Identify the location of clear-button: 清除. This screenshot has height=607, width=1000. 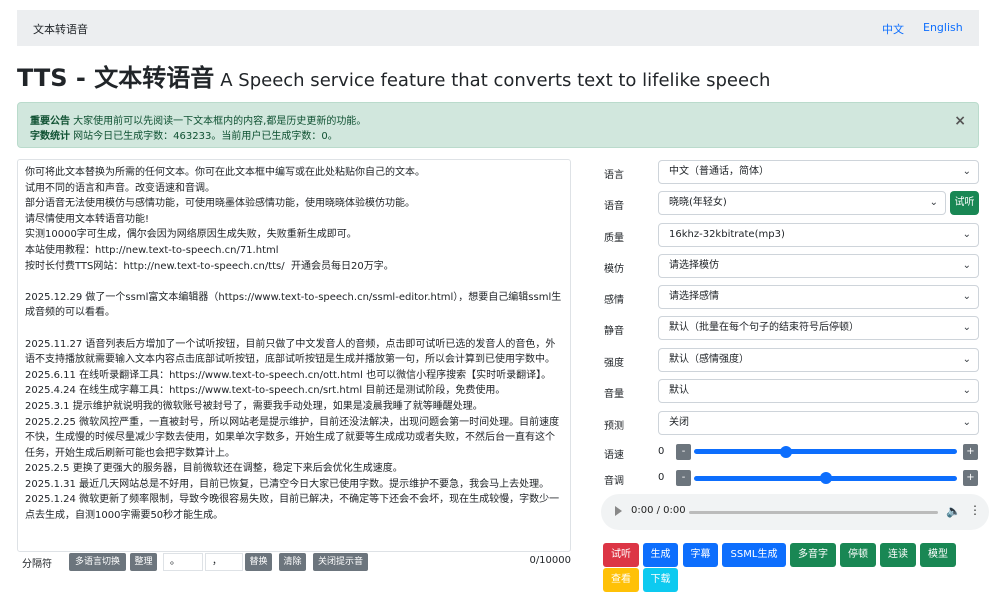
(292, 562).